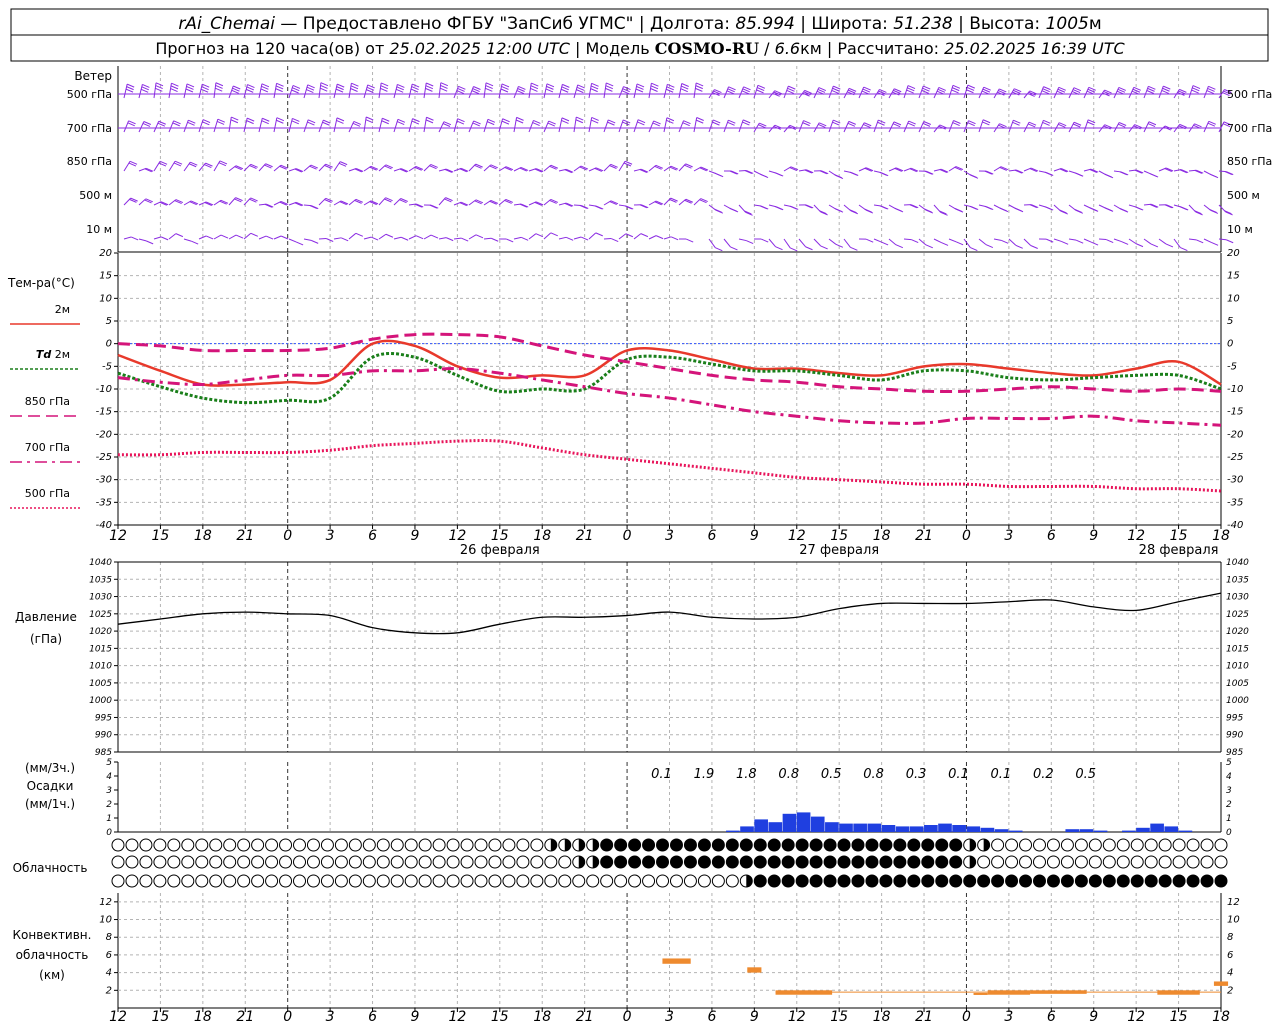  I want to click on prec-ytick-label-right: 1, so click(1229, 819).